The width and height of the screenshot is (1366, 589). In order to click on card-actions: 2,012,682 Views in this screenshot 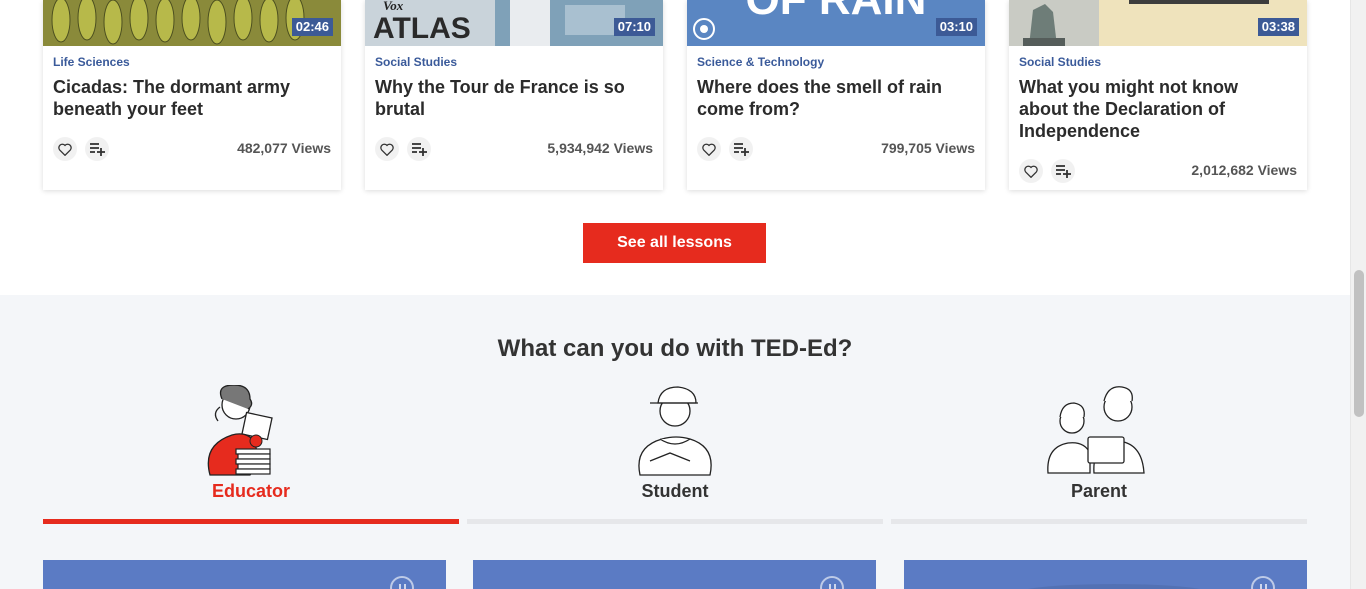, I will do `click(1158, 171)`.